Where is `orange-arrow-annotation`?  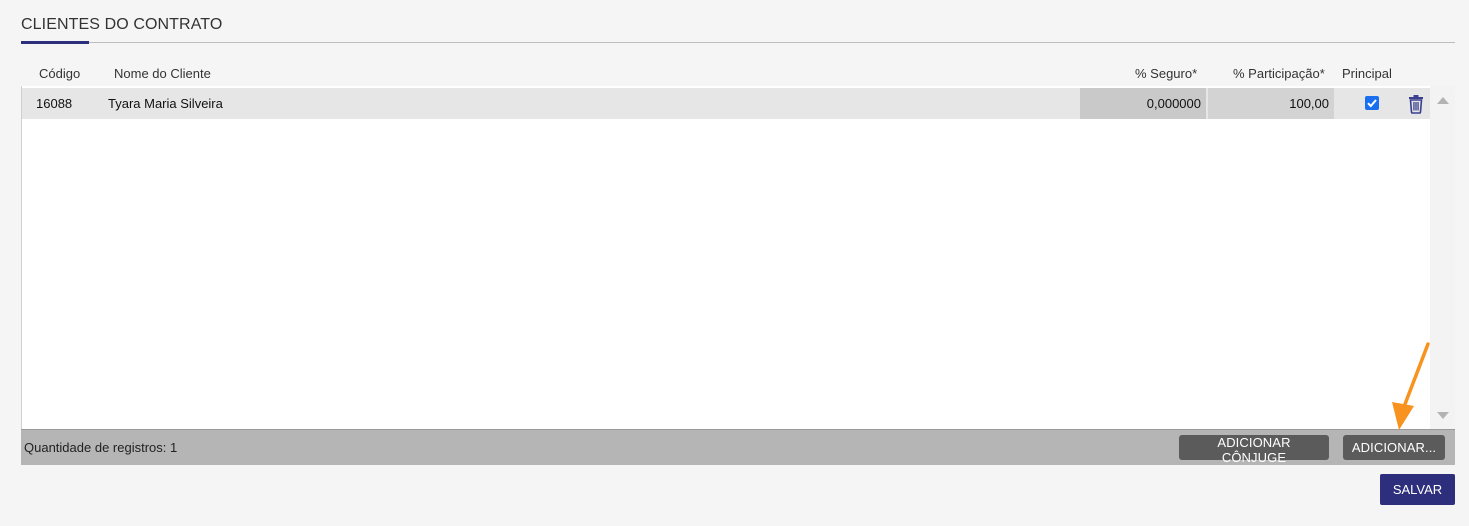 orange-arrow-annotation is located at coordinates (1411, 386).